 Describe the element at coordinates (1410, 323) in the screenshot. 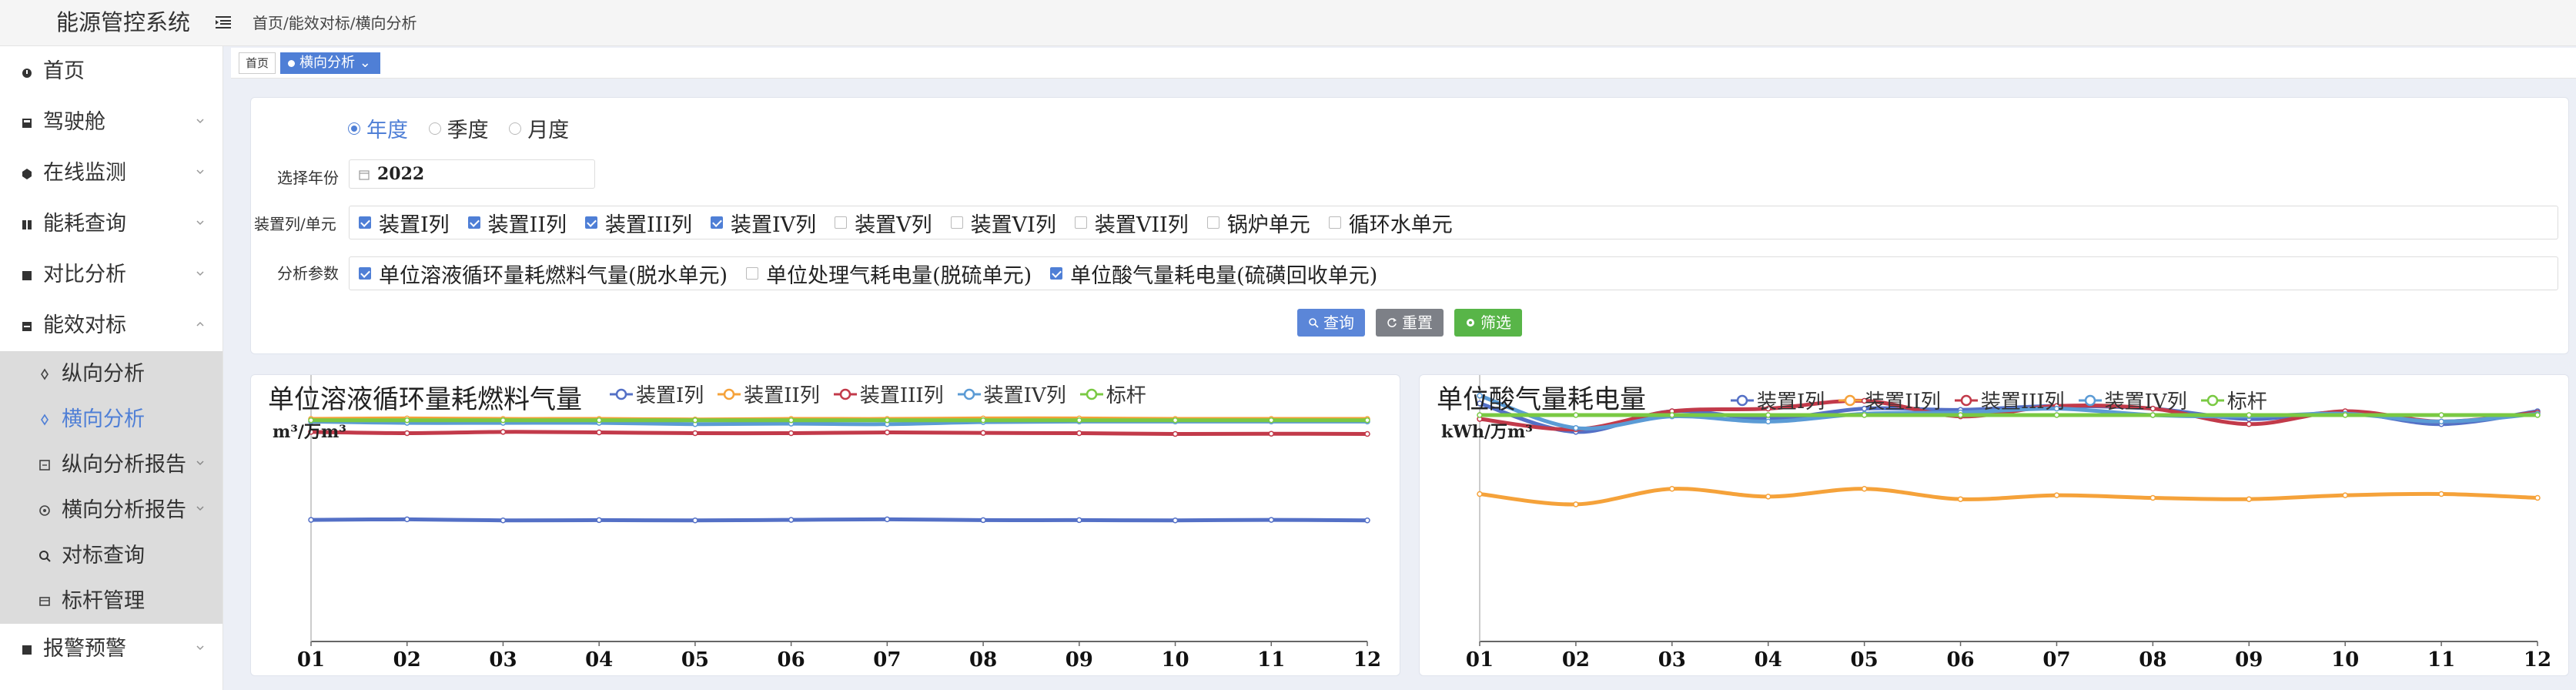

I see `reset-button: 重置` at that location.